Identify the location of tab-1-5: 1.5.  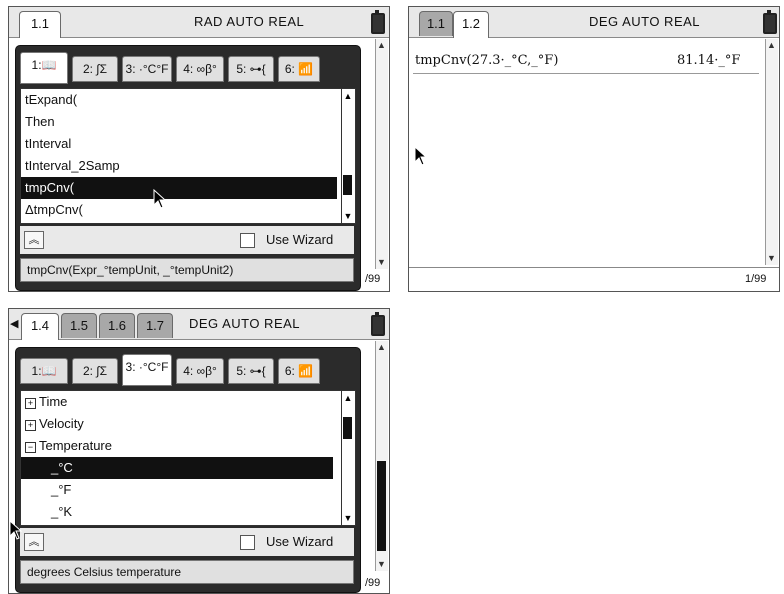
(79, 325).